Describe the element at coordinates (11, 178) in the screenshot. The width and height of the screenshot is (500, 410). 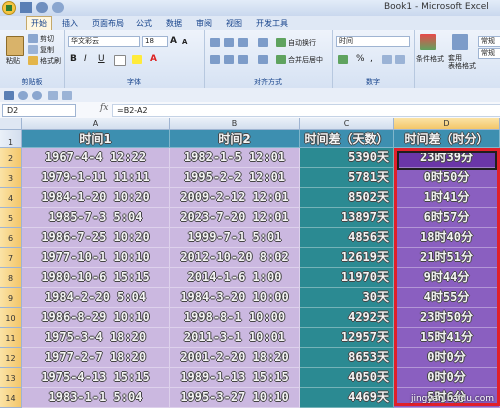
I see `row-header-3: 3` at that location.